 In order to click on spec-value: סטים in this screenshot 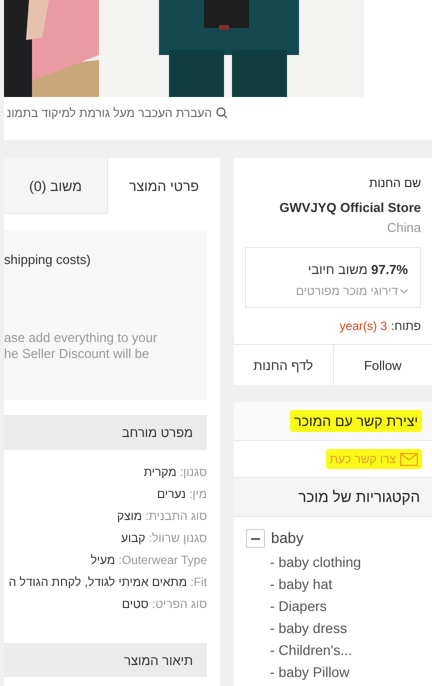, I will do `click(136, 604)`.